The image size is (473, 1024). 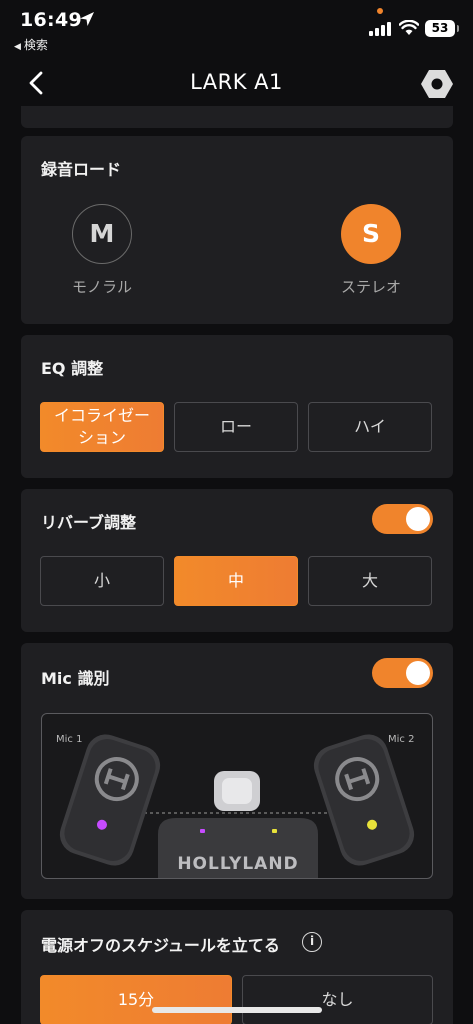 I want to click on back-to-app-link: ◀ 検索, so click(x=31, y=44).